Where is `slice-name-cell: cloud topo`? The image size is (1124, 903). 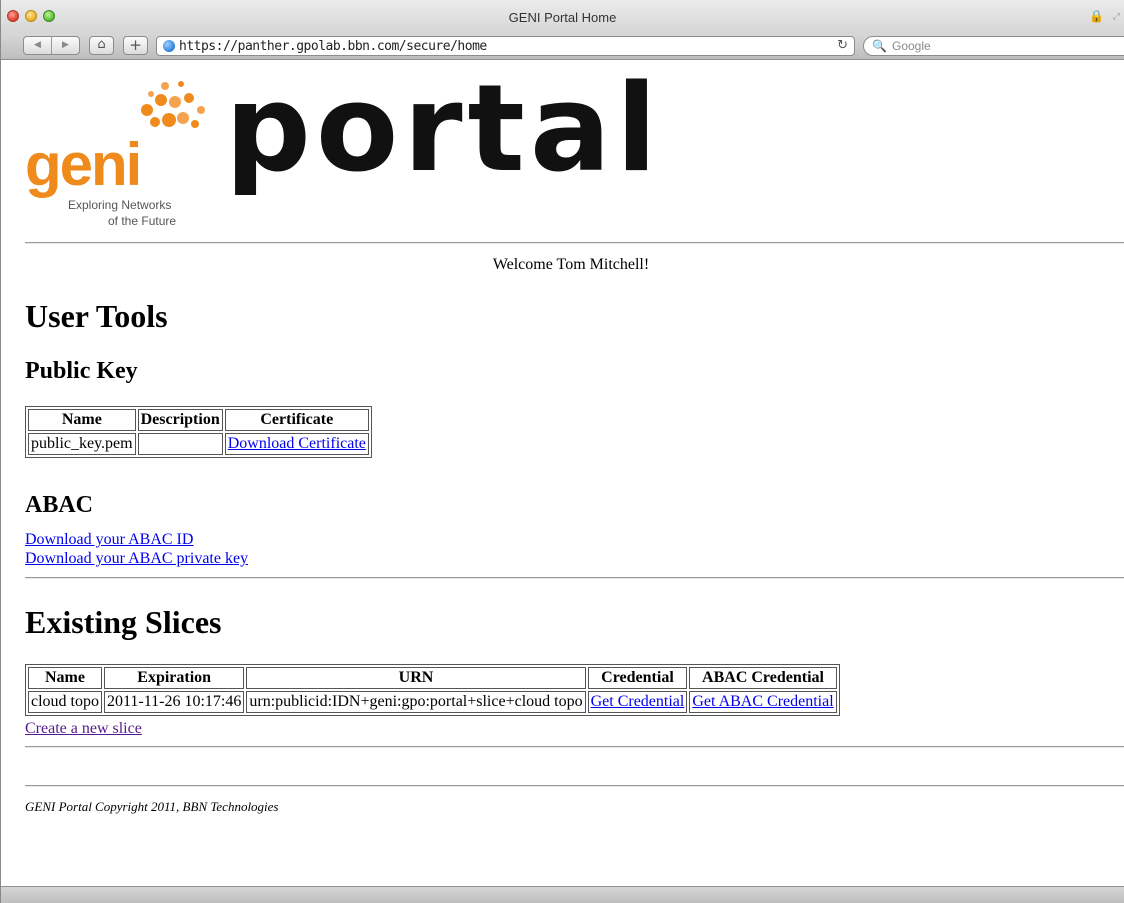 slice-name-cell: cloud topo is located at coordinates (65, 702).